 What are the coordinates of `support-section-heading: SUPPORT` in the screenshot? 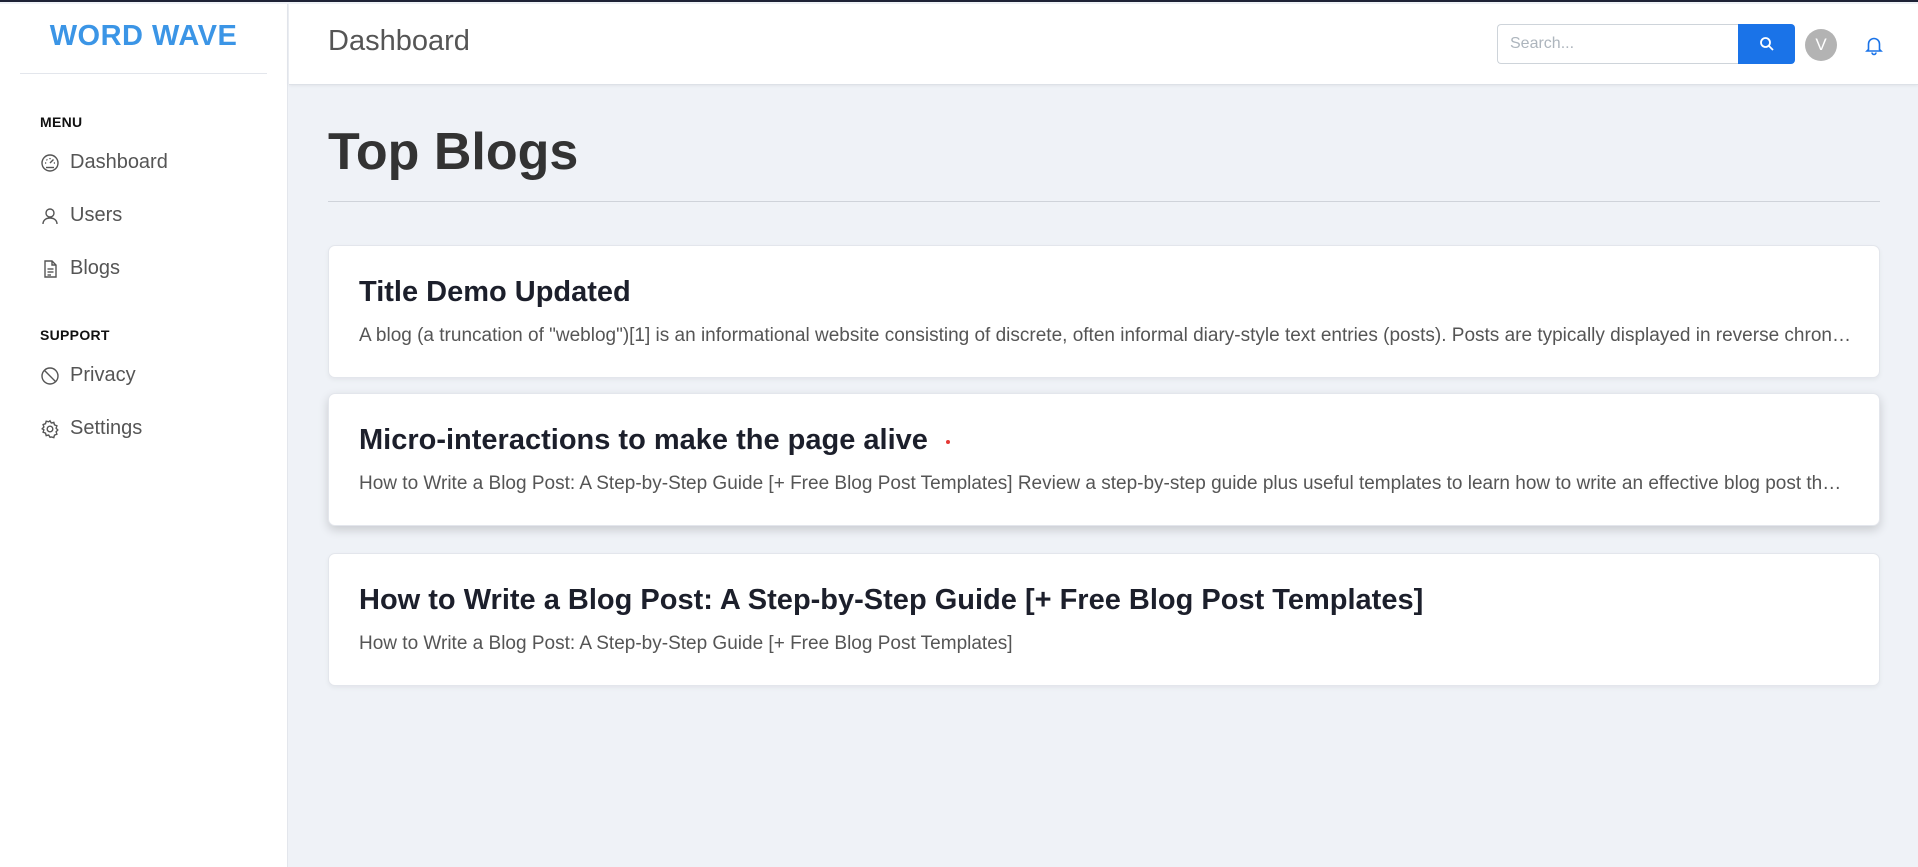 It's located at (75, 335).